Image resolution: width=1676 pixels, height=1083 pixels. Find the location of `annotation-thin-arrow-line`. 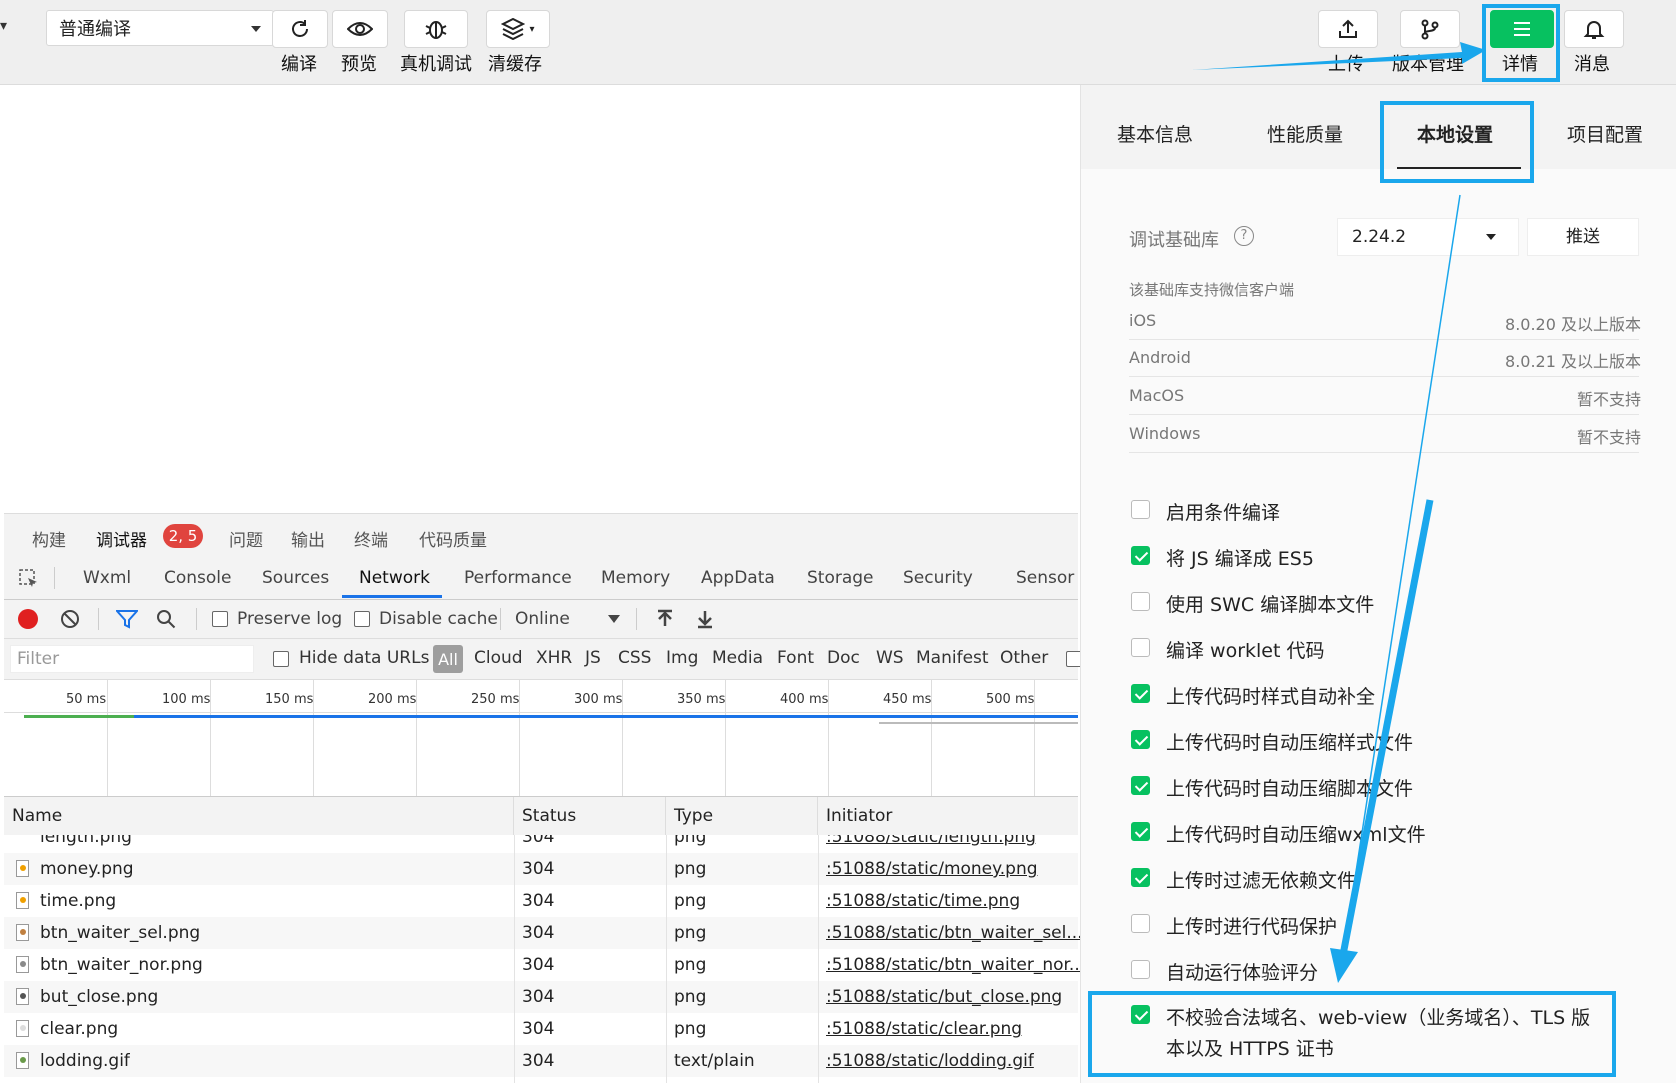

annotation-thin-arrow-line is located at coordinates (1402, 572).